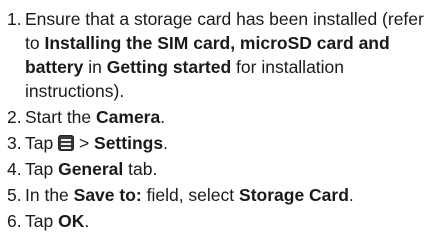 This screenshot has width=435, height=252. Describe the element at coordinates (217, 169) in the screenshot. I see `step-item: 4. Tap General tab.` at that location.